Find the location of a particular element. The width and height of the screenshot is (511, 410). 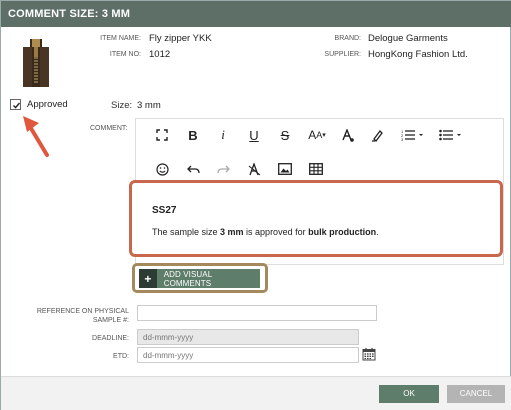

add-visual-comments-button: + ADD VISUAL COMMENTS is located at coordinates (199, 278).